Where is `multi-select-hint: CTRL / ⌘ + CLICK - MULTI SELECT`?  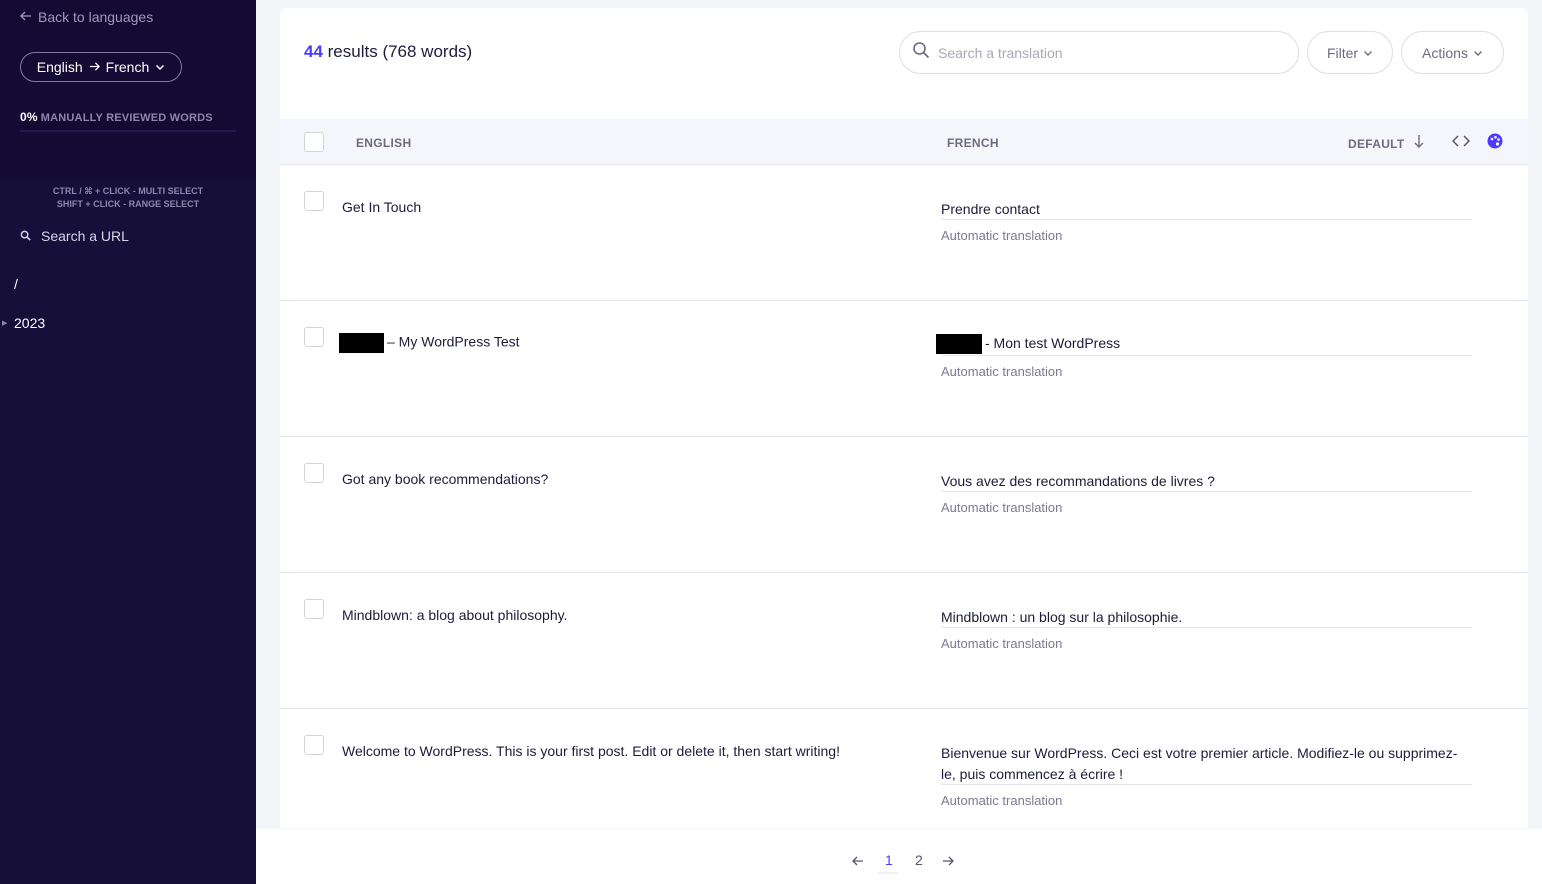 multi-select-hint: CTRL / ⌘ + CLICK - MULTI SELECT is located at coordinates (128, 191).